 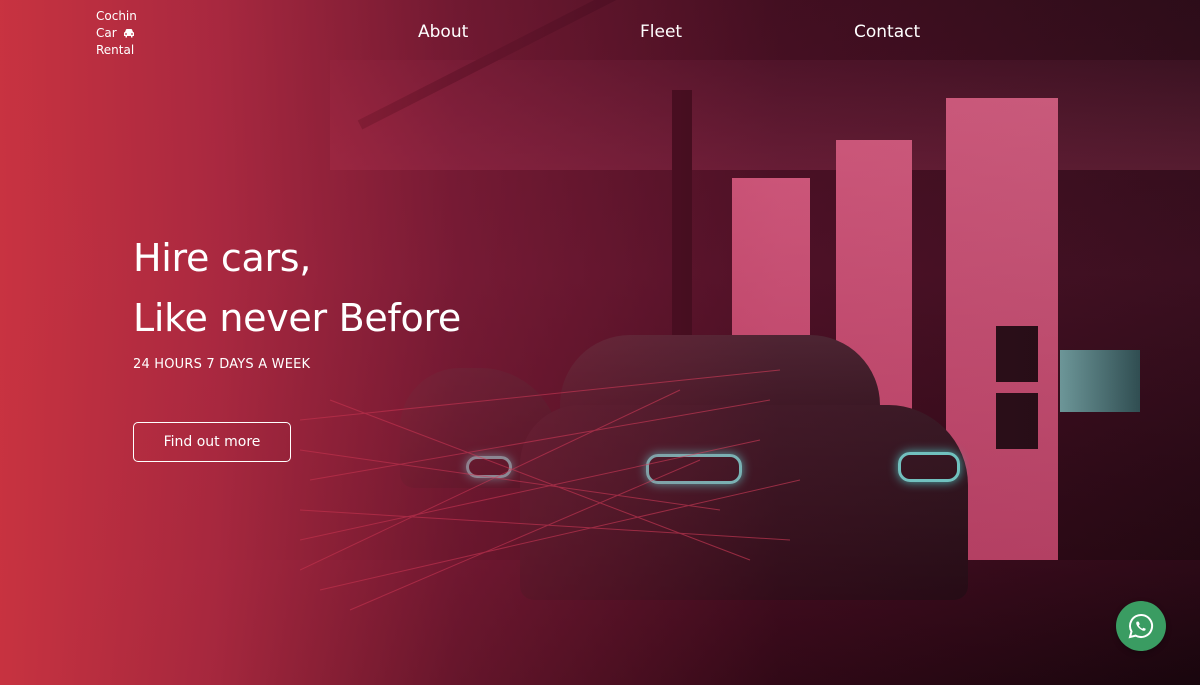 What do you see at coordinates (128, 33) in the screenshot?
I see `car-icon` at bounding box center [128, 33].